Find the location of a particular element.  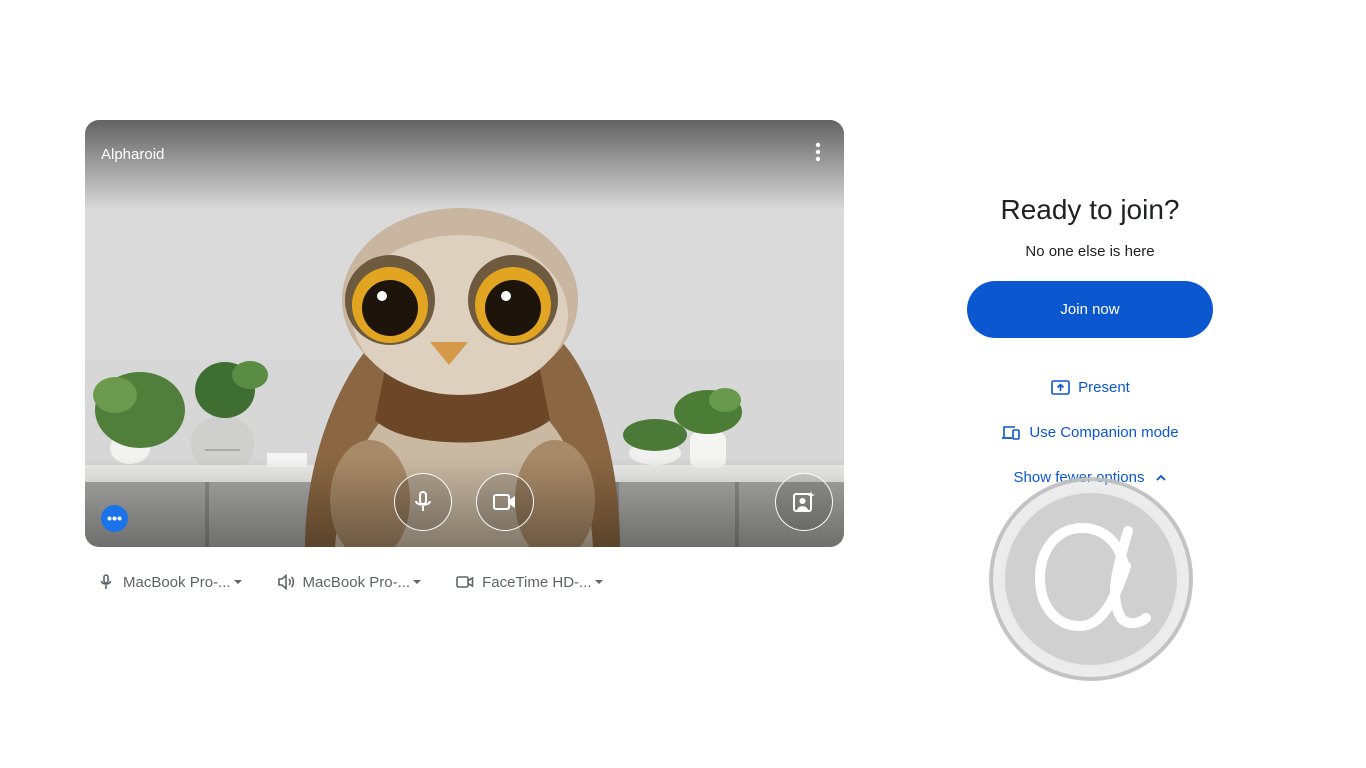

participants-status: No one else is here is located at coordinates (1090, 251).